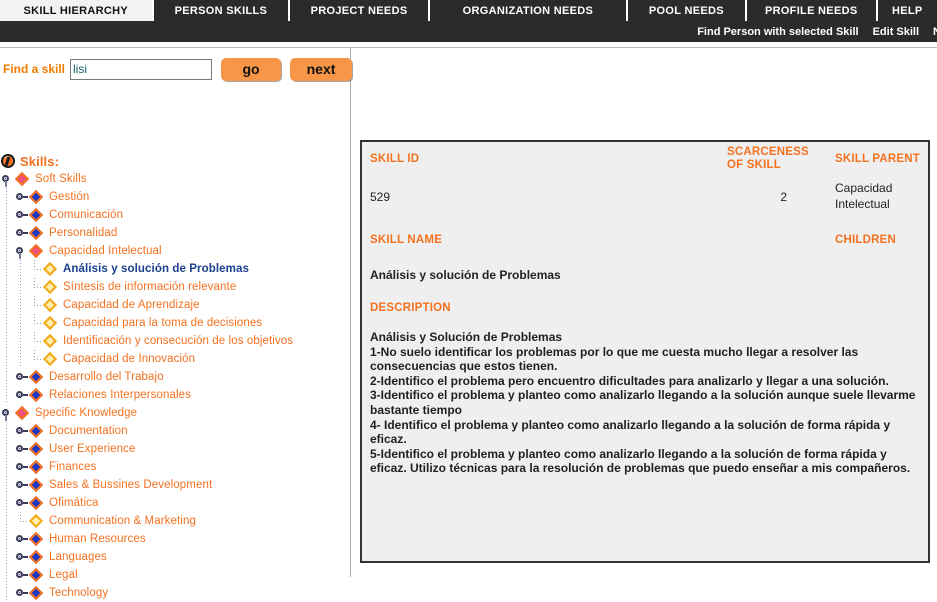 The height and width of the screenshot is (602, 937). What do you see at coordinates (406, 240) in the screenshot?
I see `skill-name-label: SKILL NAME` at bounding box center [406, 240].